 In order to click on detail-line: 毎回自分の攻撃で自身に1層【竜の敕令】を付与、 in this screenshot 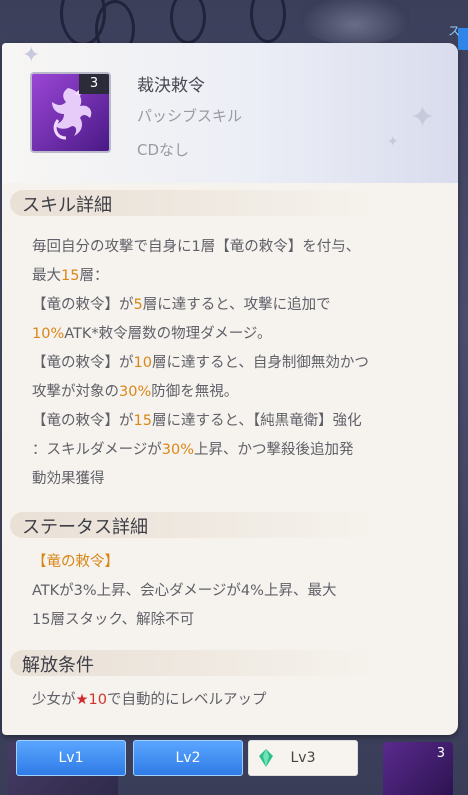, I will do `click(237, 247)`.